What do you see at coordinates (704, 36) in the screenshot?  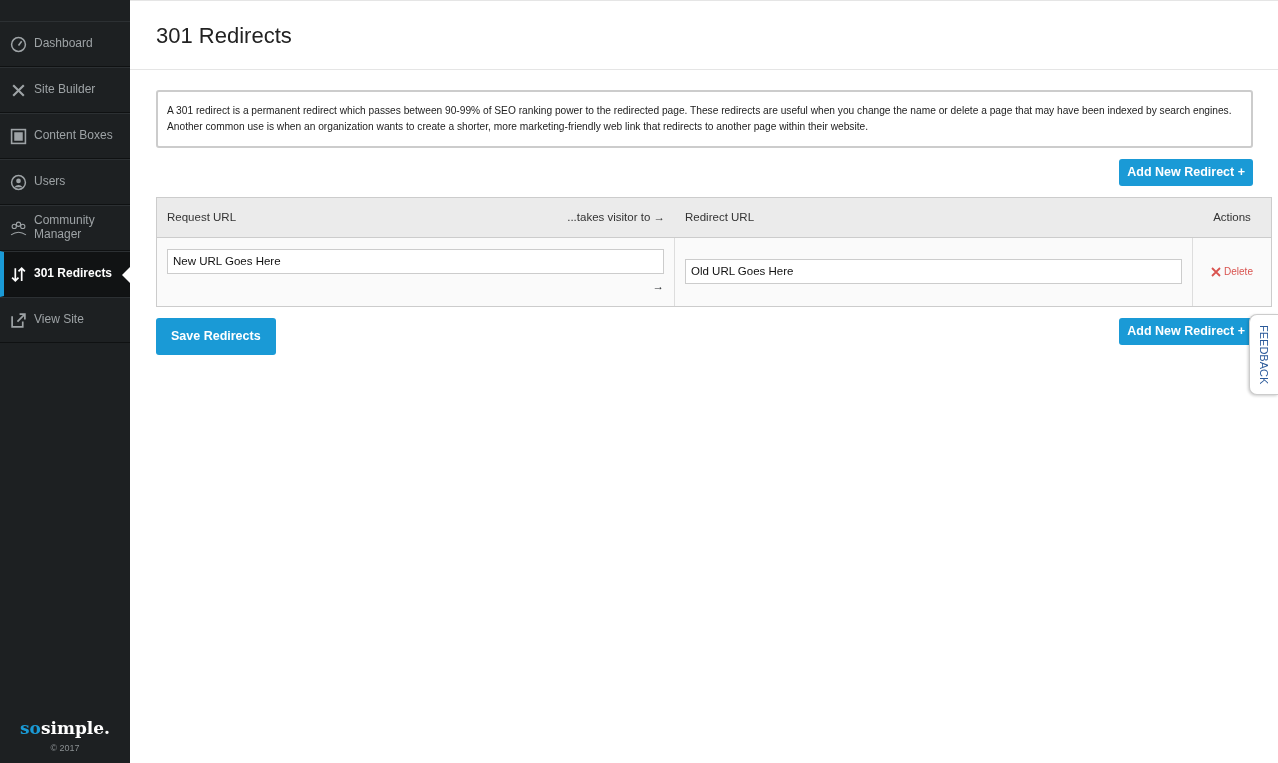 I see `page-title: 301 Redirects` at bounding box center [704, 36].